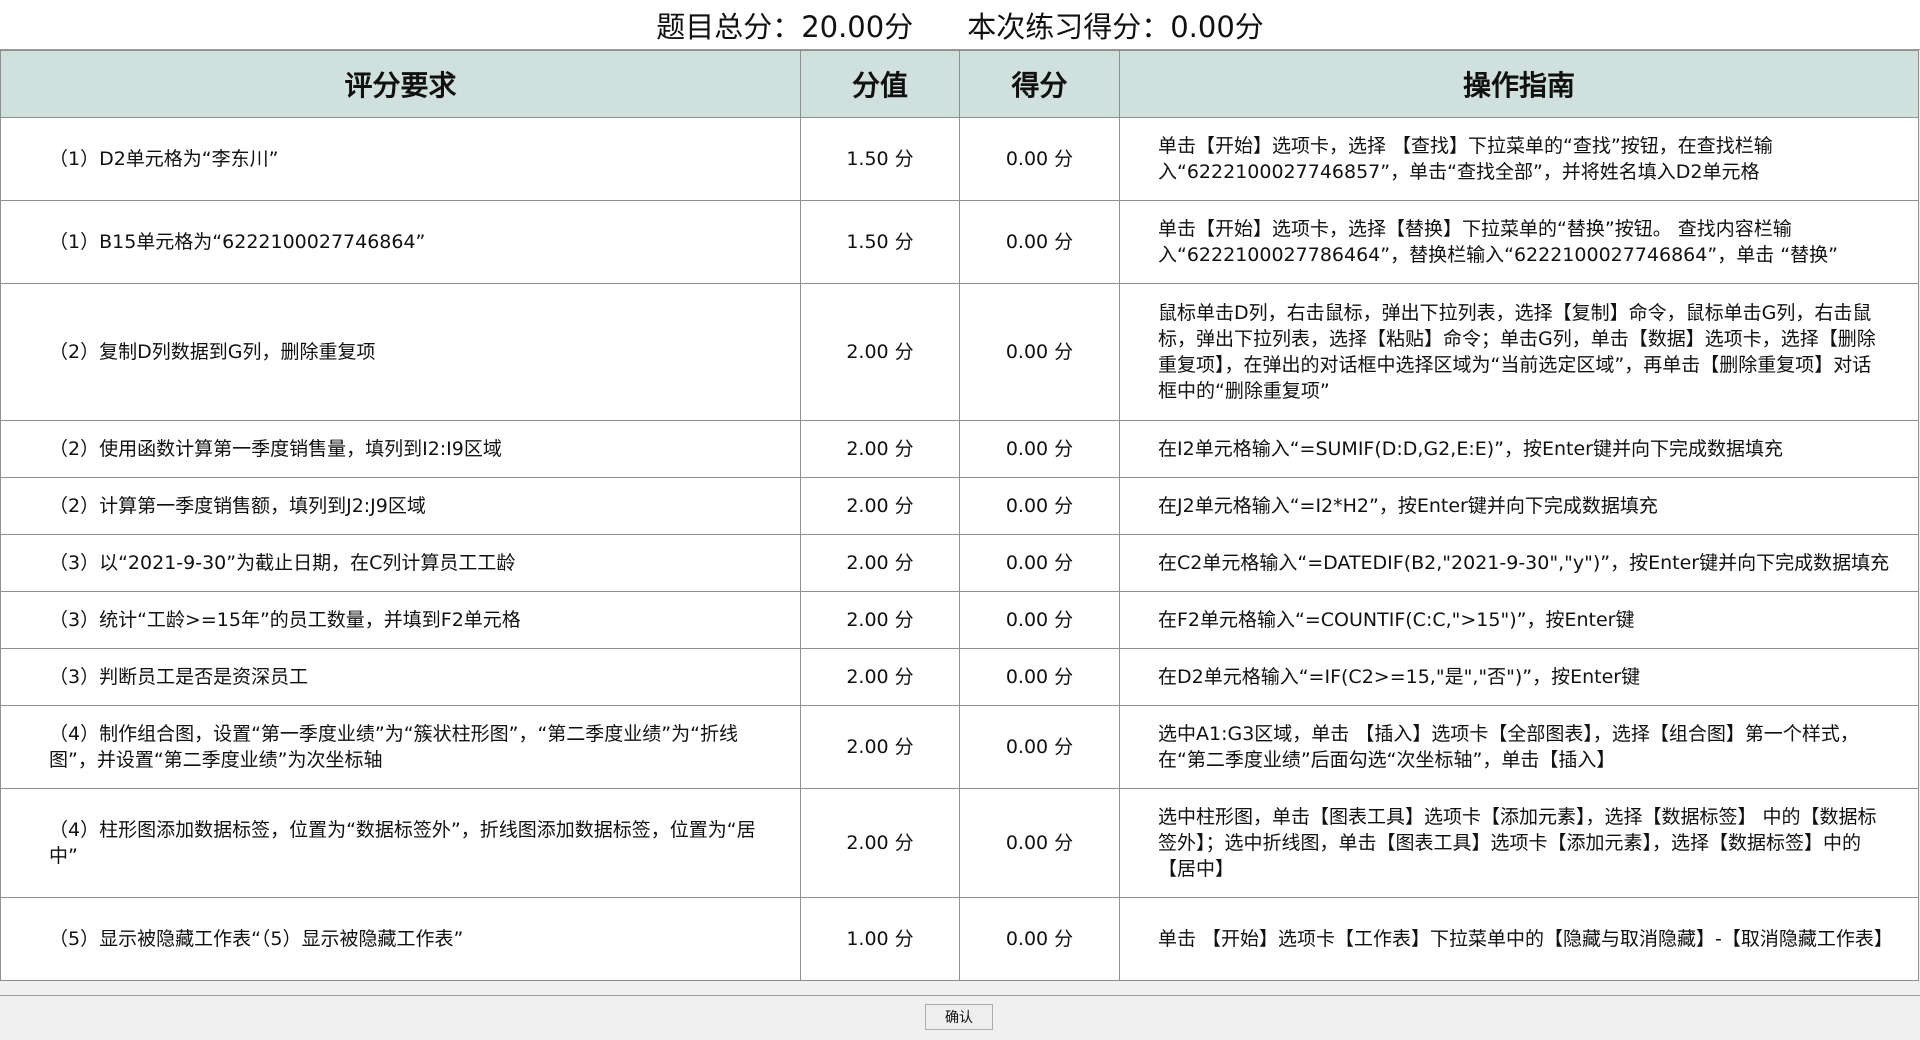  What do you see at coordinates (400, 242) in the screenshot?
I see `requirement-cell: （1）B15单元格为“6222100027746864”` at bounding box center [400, 242].